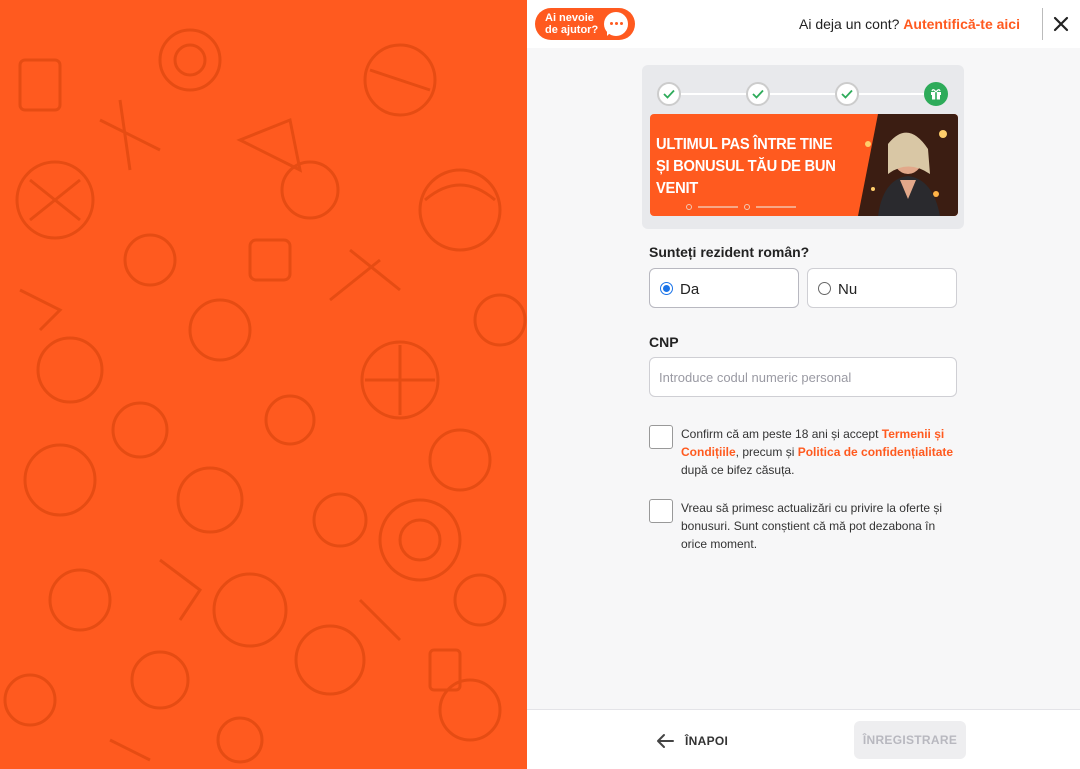 The height and width of the screenshot is (769, 1080). I want to click on register-button: ÎNREGISTRARE, so click(910, 740).